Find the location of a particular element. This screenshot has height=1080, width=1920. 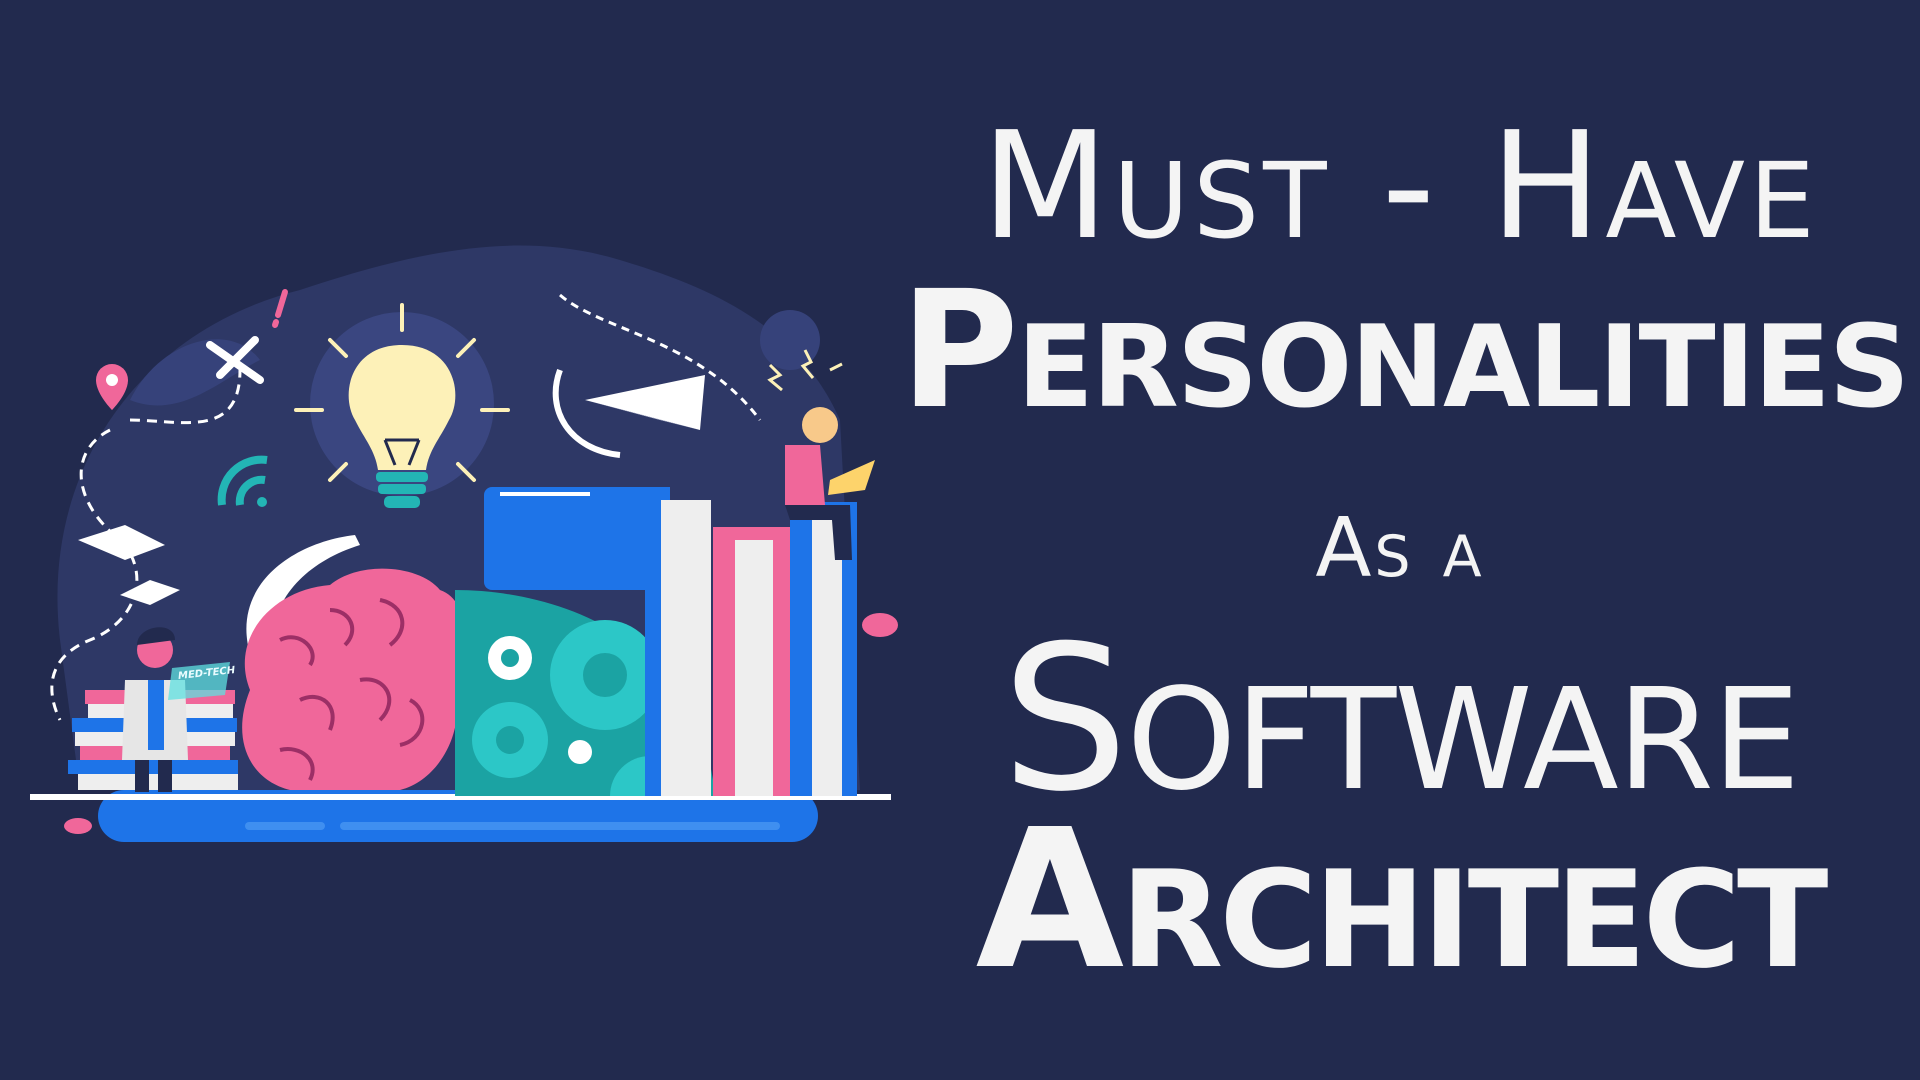

pink-splash-left is located at coordinates (78, 826).